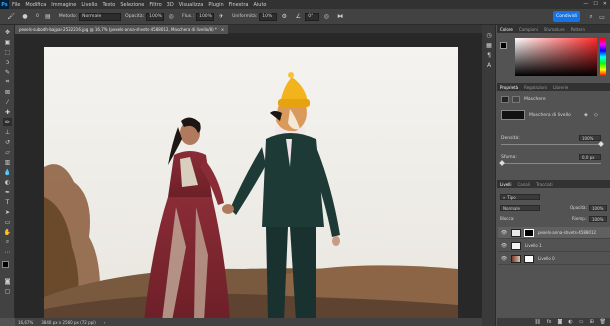  I want to click on status-chevron-icon: ›, so click(105, 322).